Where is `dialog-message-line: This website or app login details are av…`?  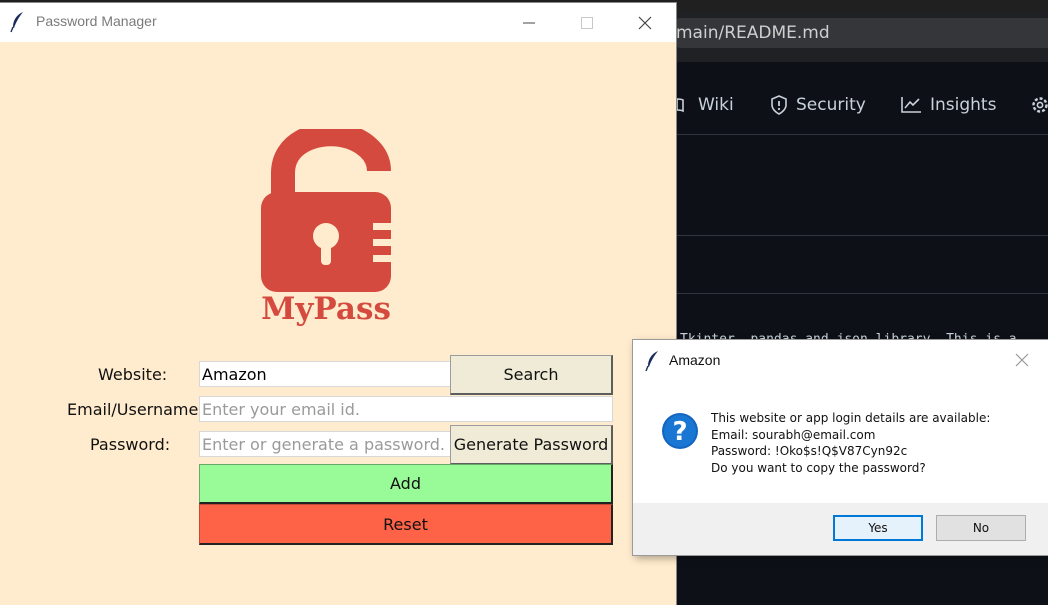 dialog-message-line: This website or app login details are av… is located at coordinates (851, 418).